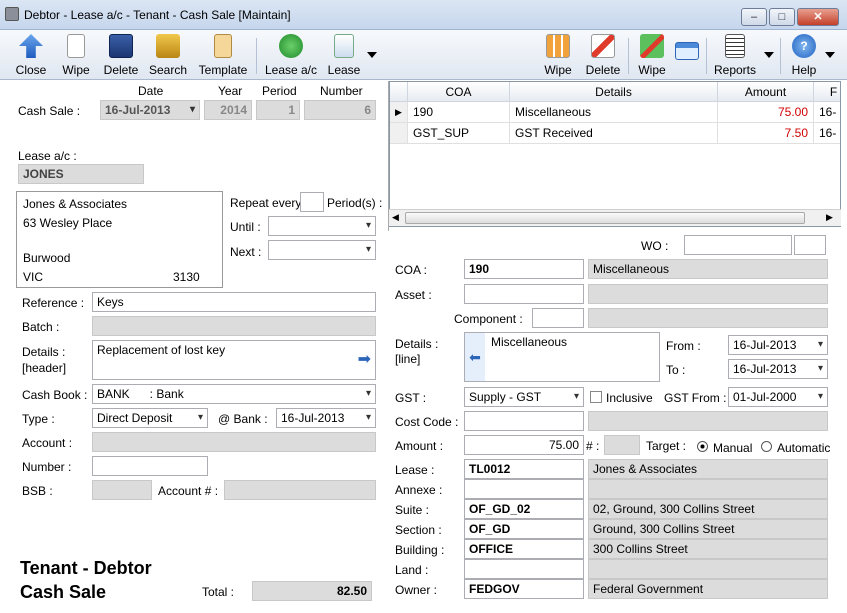  Describe the element at coordinates (31, 55) in the screenshot. I see `close-button: Close` at that location.